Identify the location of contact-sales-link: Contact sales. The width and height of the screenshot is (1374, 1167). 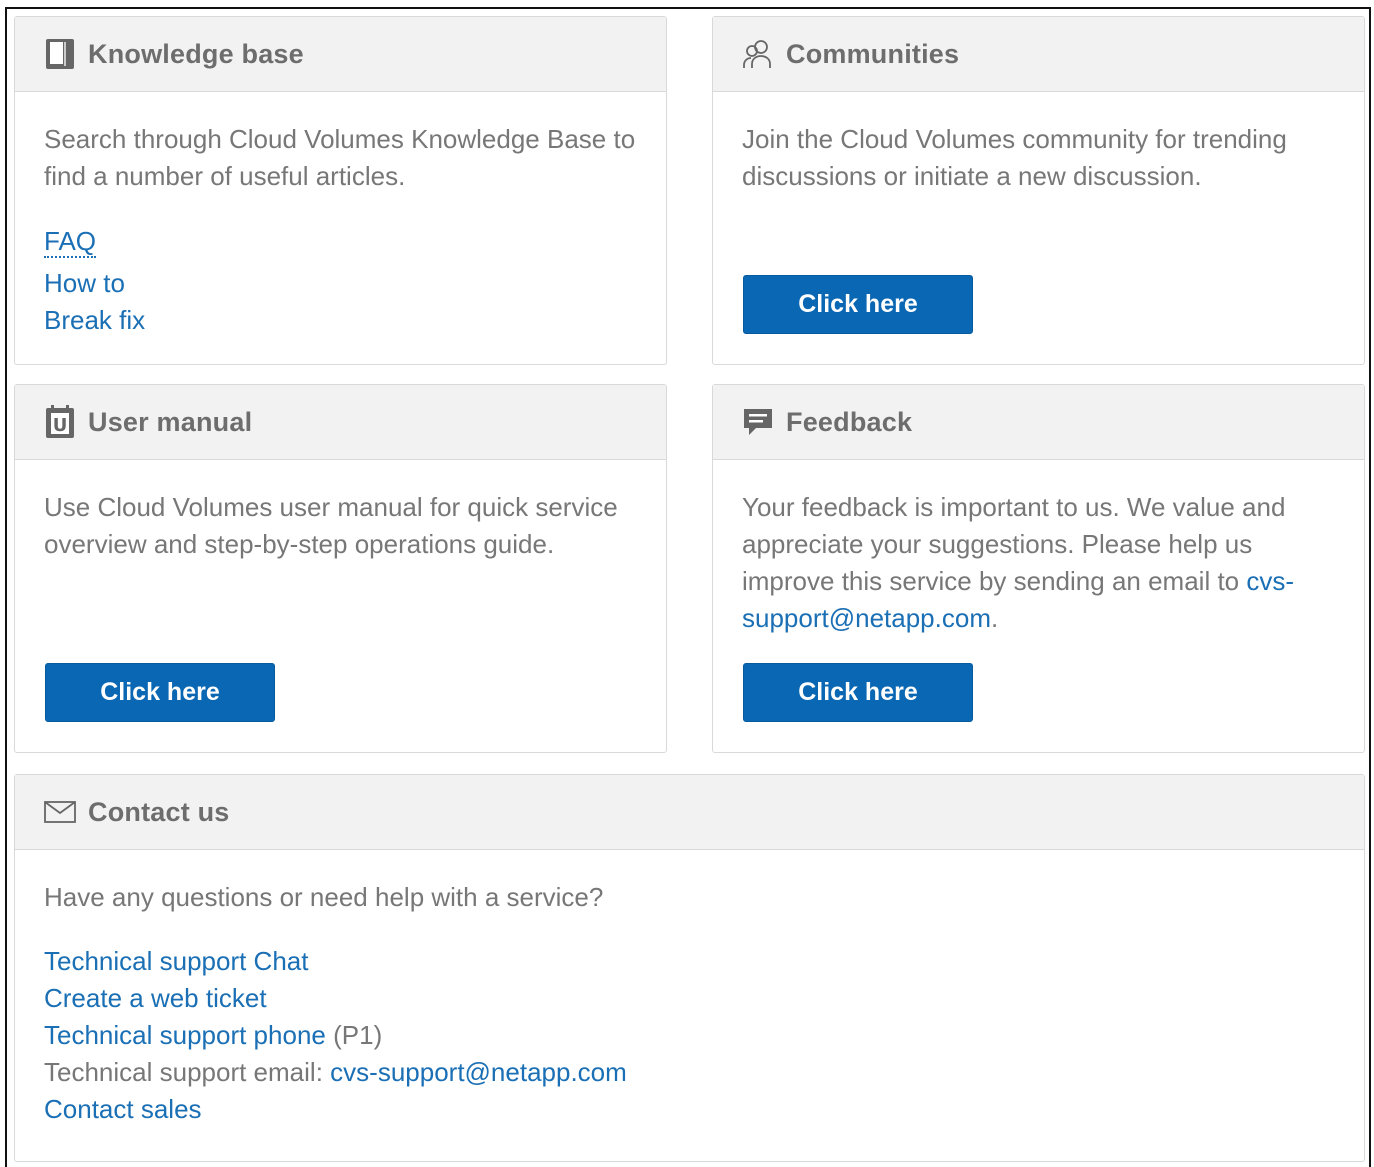
(335, 1109).